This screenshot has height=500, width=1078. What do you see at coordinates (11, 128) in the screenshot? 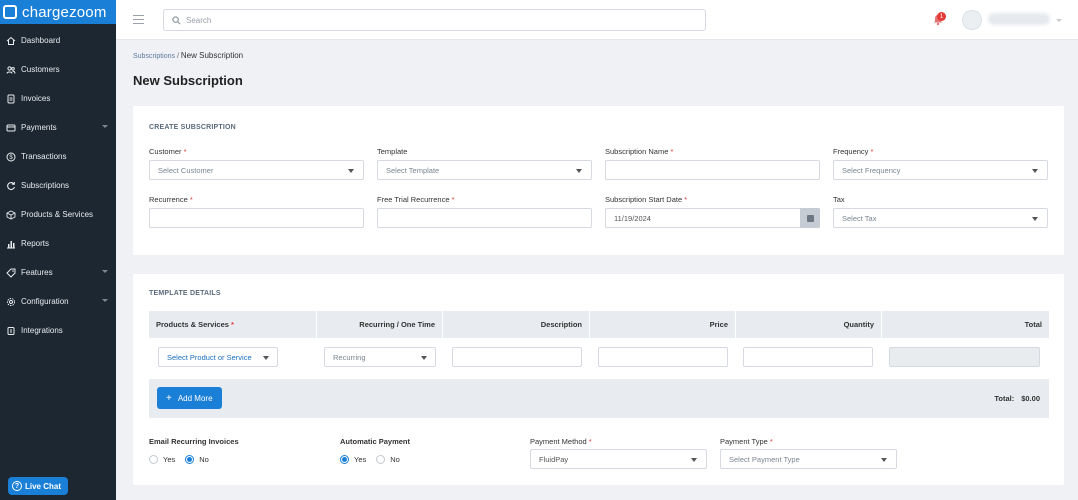
I see `payments-icon` at bounding box center [11, 128].